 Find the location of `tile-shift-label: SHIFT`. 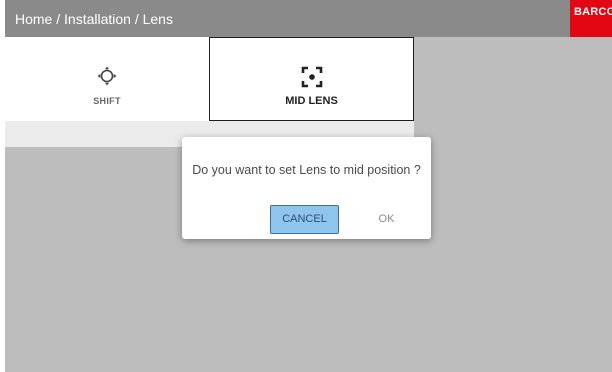

tile-shift-label: SHIFT is located at coordinates (107, 101).